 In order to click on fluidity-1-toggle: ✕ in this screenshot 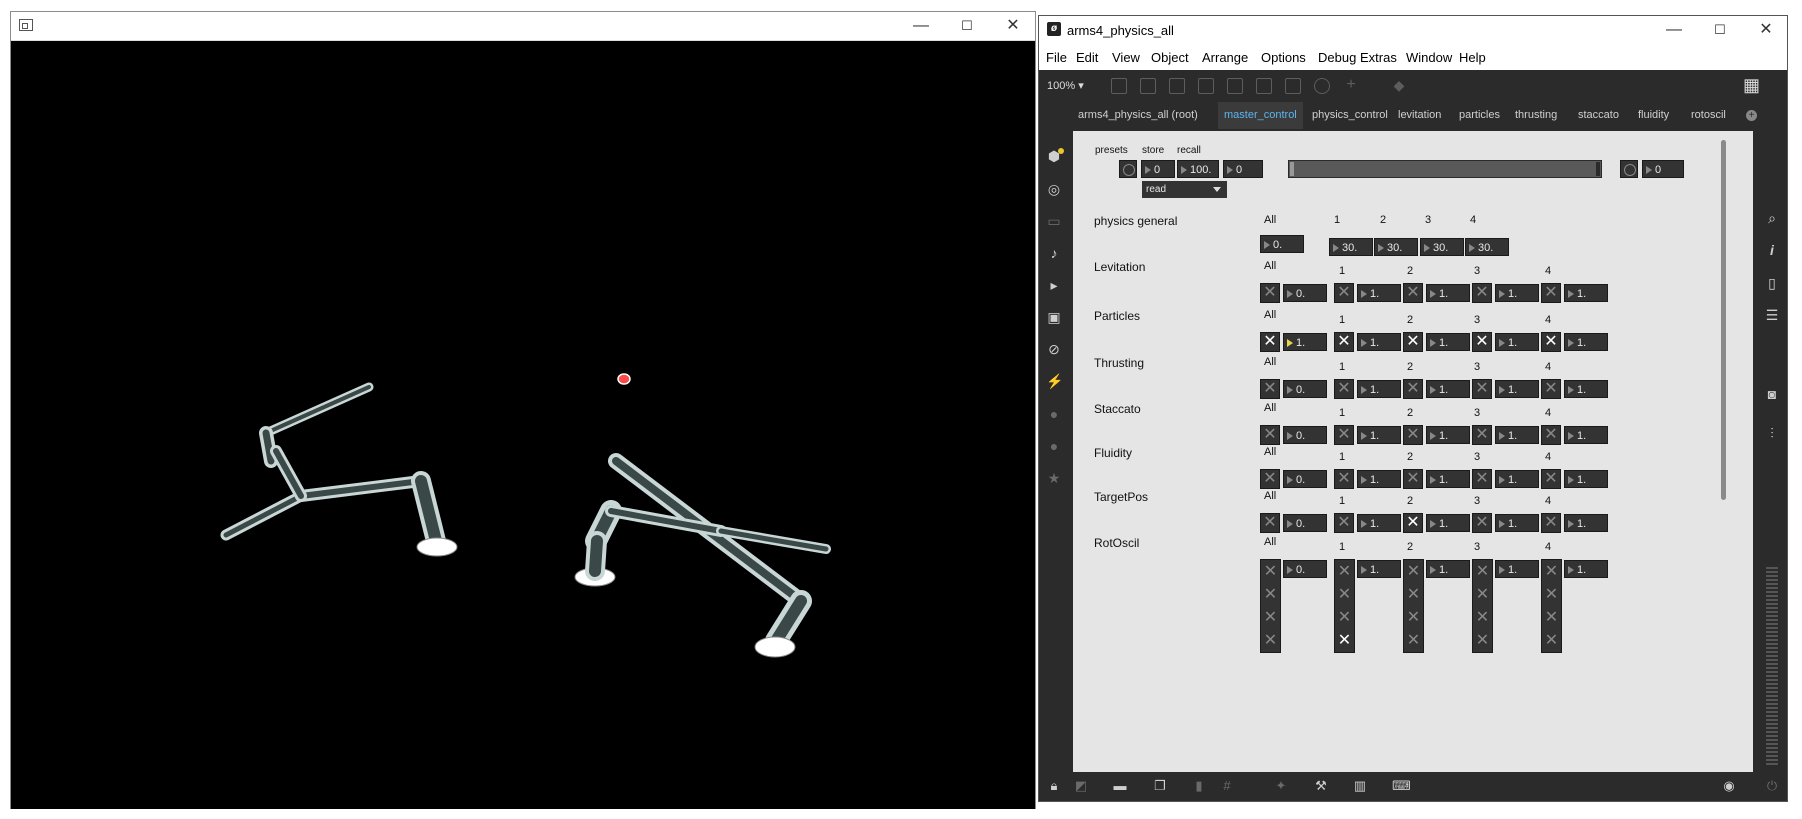, I will do `click(1344, 479)`.